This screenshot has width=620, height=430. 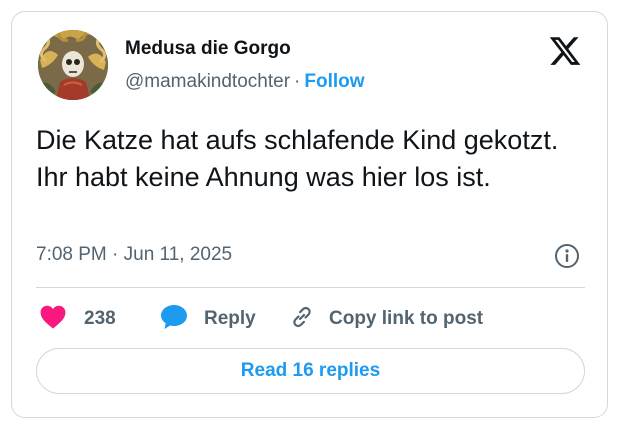 What do you see at coordinates (302, 319) in the screenshot?
I see `link-icon` at bounding box center [302, 319].